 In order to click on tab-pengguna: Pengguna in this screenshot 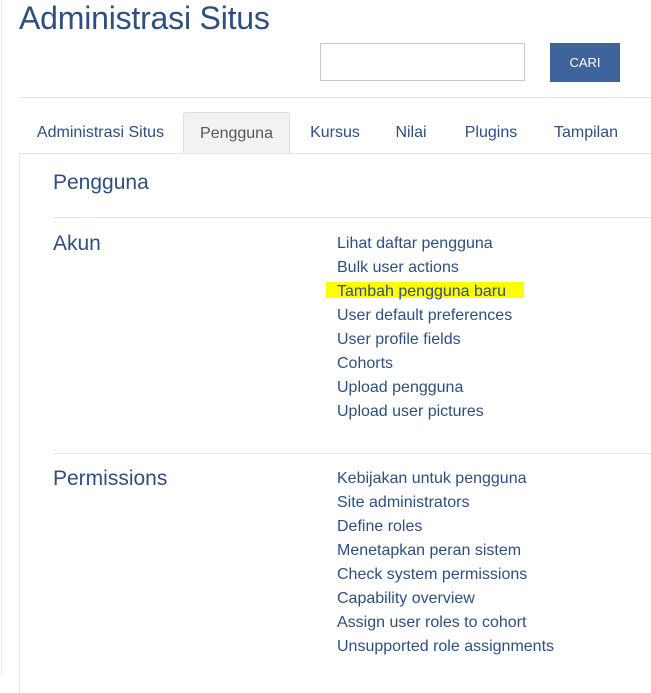, I will do `click(236, 133)`.